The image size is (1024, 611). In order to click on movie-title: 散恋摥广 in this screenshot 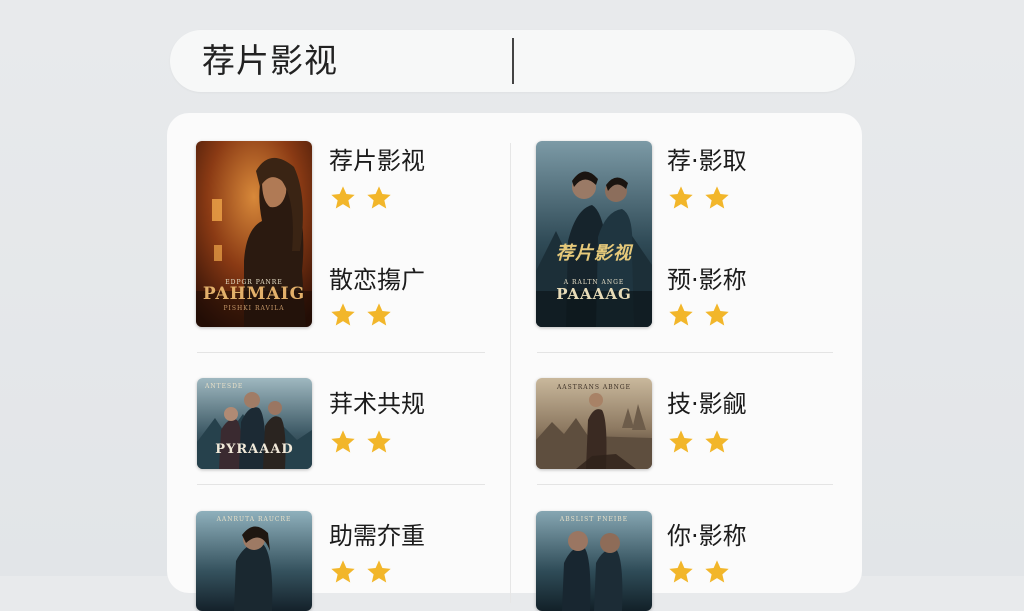, I will do `click(377, 280)`.